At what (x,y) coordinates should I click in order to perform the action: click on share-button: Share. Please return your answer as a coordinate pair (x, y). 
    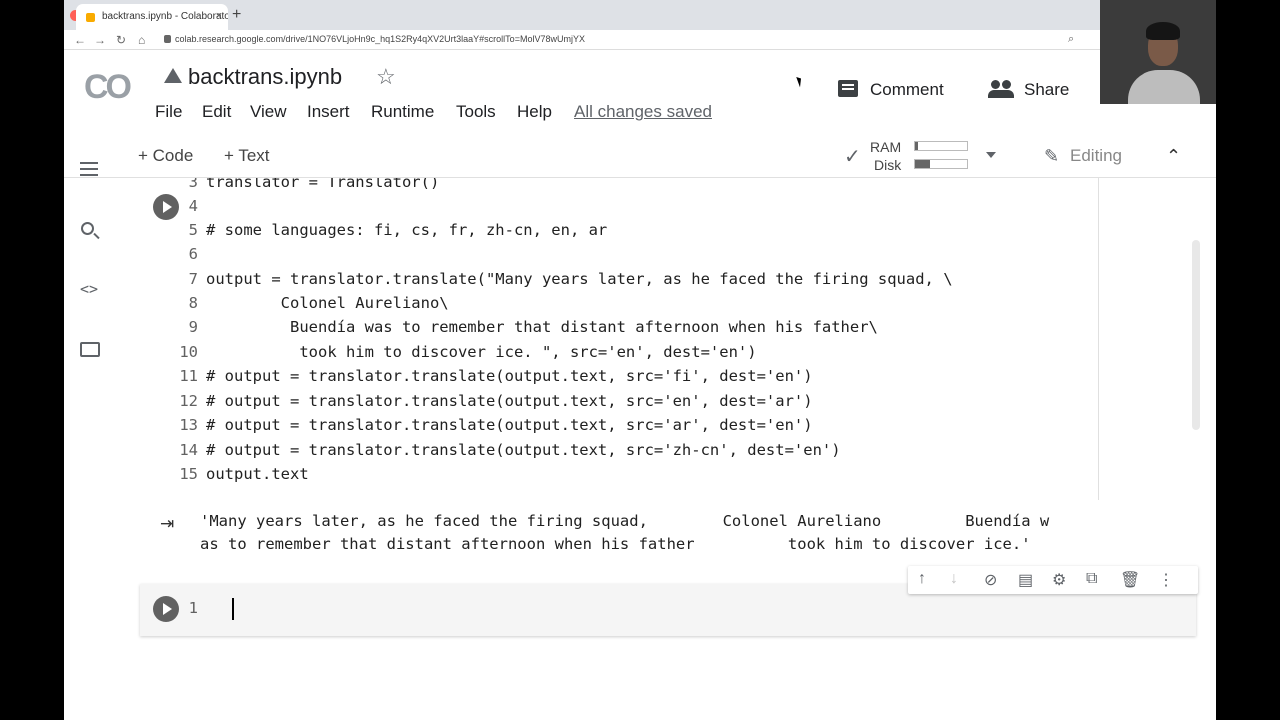
    Looking at the image, I should click on (1028, 90).